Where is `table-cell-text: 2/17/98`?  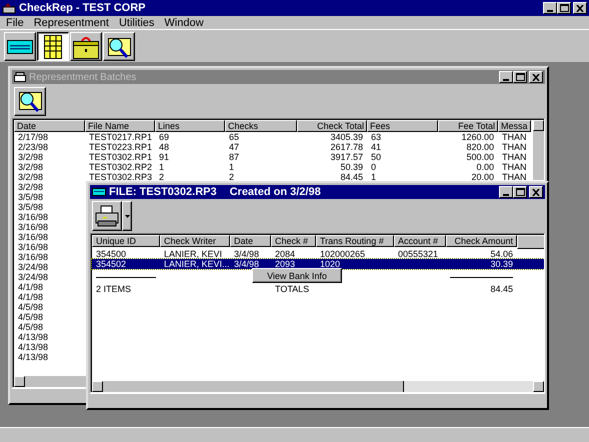 table-cell-text: 2/17/98 is located at coordinates (33, 137).